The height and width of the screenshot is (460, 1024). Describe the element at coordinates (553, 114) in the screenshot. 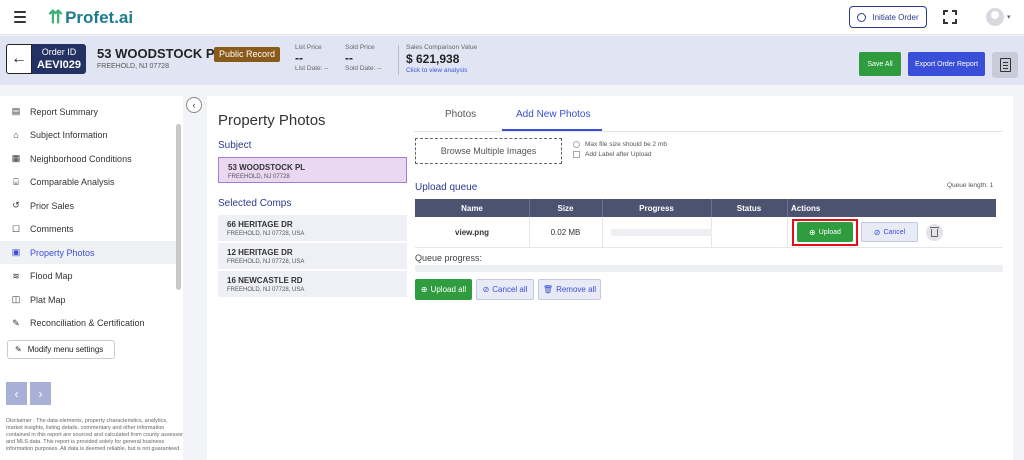

I see `tab-add-new-photos: Add New Photos` at that location.